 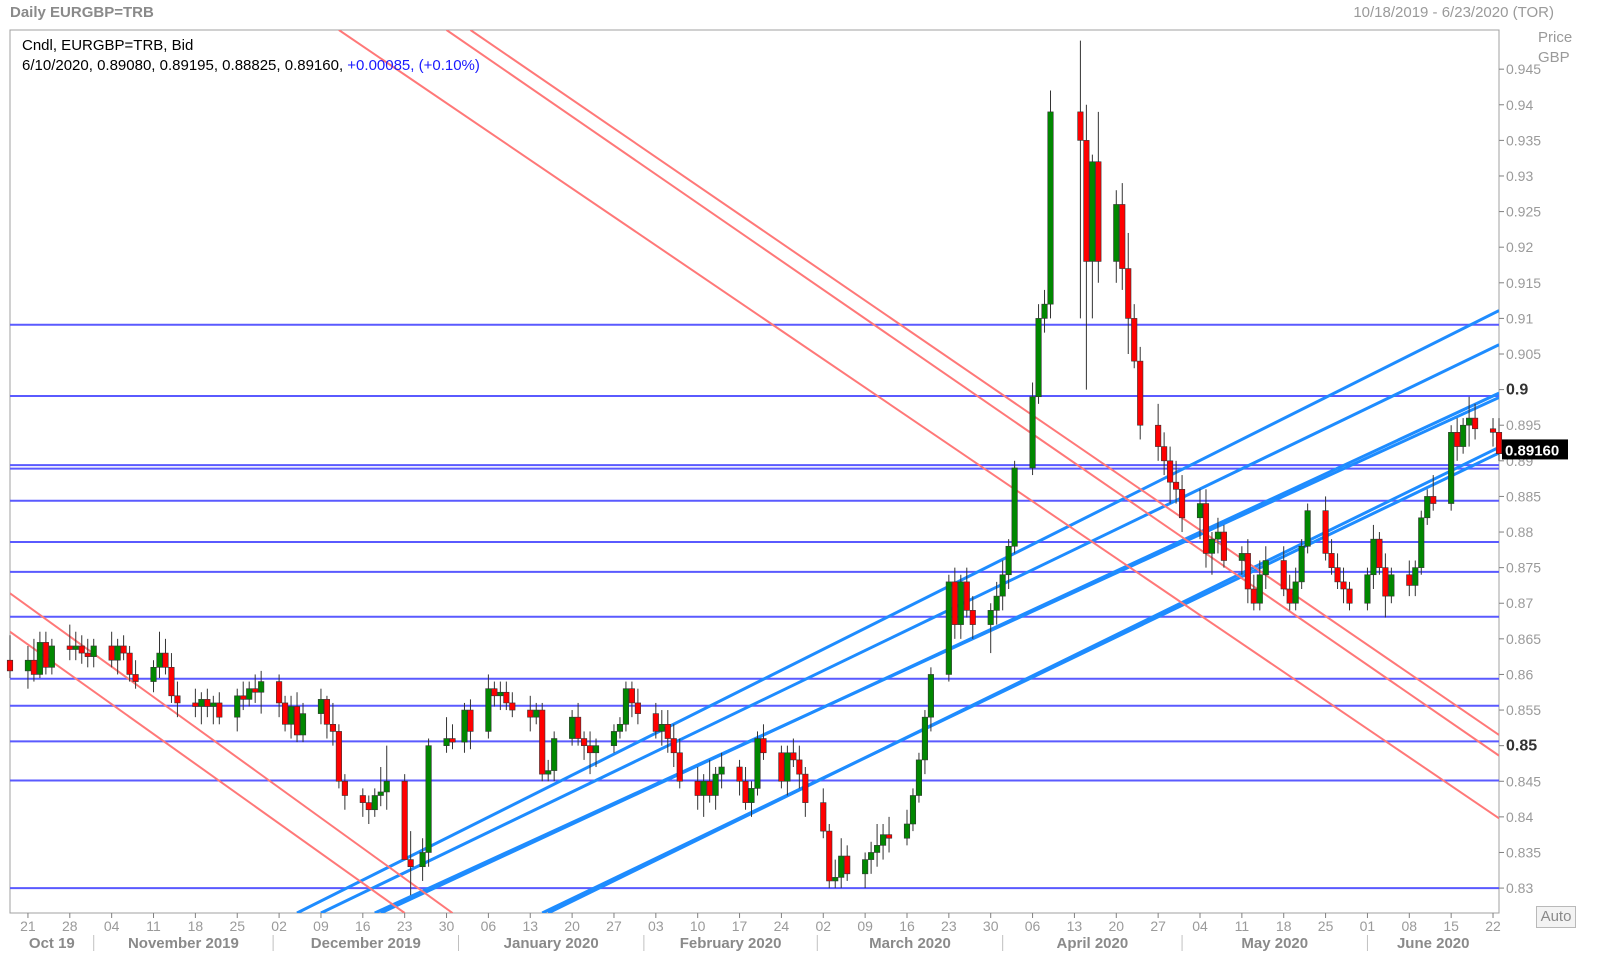 What do you see at coordinates (530, 926) in the screenshot?
I see `x-tick-label: 13` at bounding box center [530, 926].